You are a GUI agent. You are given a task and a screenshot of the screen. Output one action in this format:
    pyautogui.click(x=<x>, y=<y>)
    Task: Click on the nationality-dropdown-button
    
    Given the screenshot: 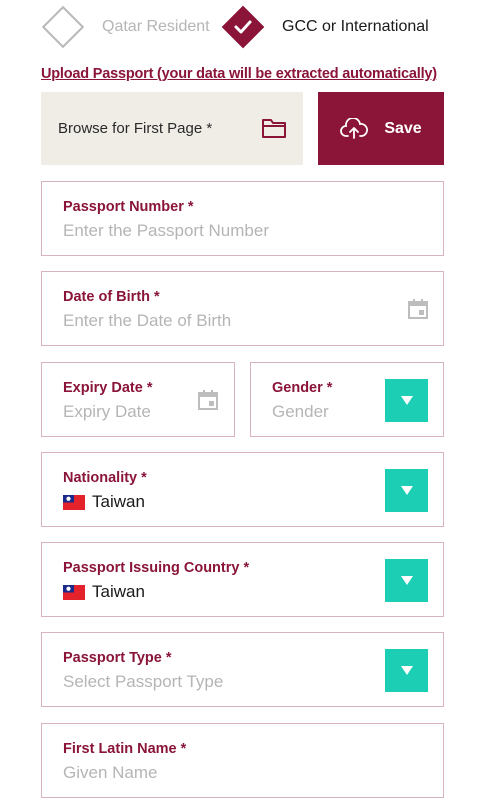 What is the action you would take?
    pyautogui.click(x=406, y=490)
    